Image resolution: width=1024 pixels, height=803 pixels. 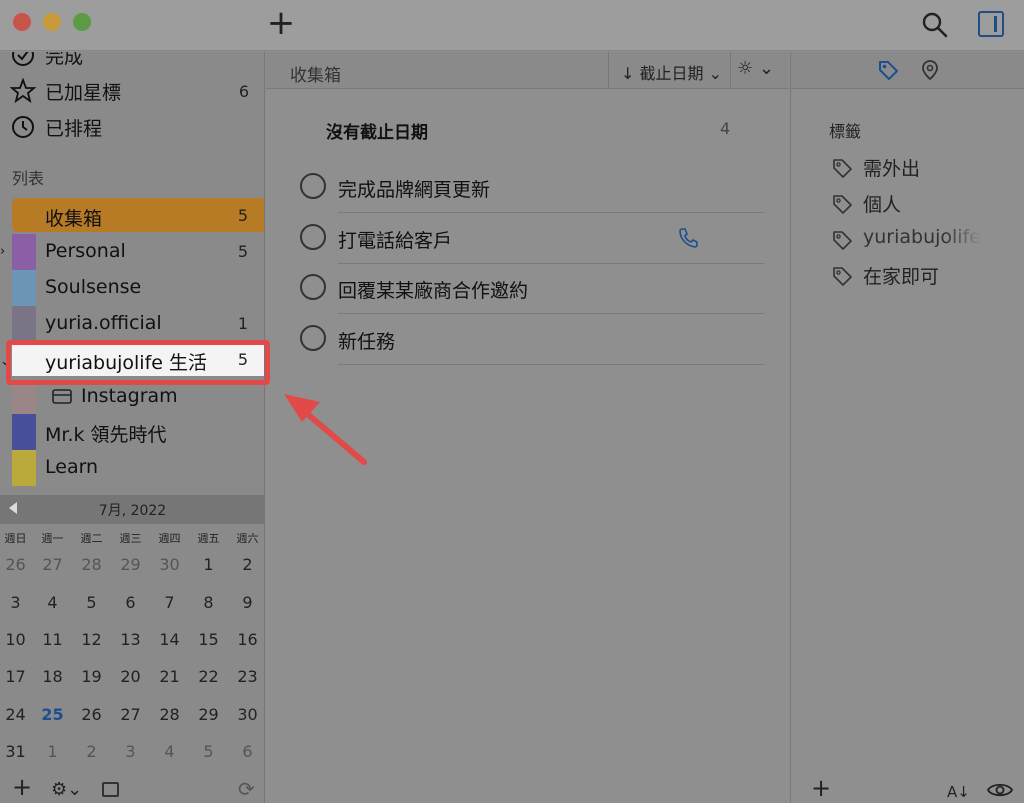 I want to click on gear-icon: ⚙⌄, so click(x=66, y=789).